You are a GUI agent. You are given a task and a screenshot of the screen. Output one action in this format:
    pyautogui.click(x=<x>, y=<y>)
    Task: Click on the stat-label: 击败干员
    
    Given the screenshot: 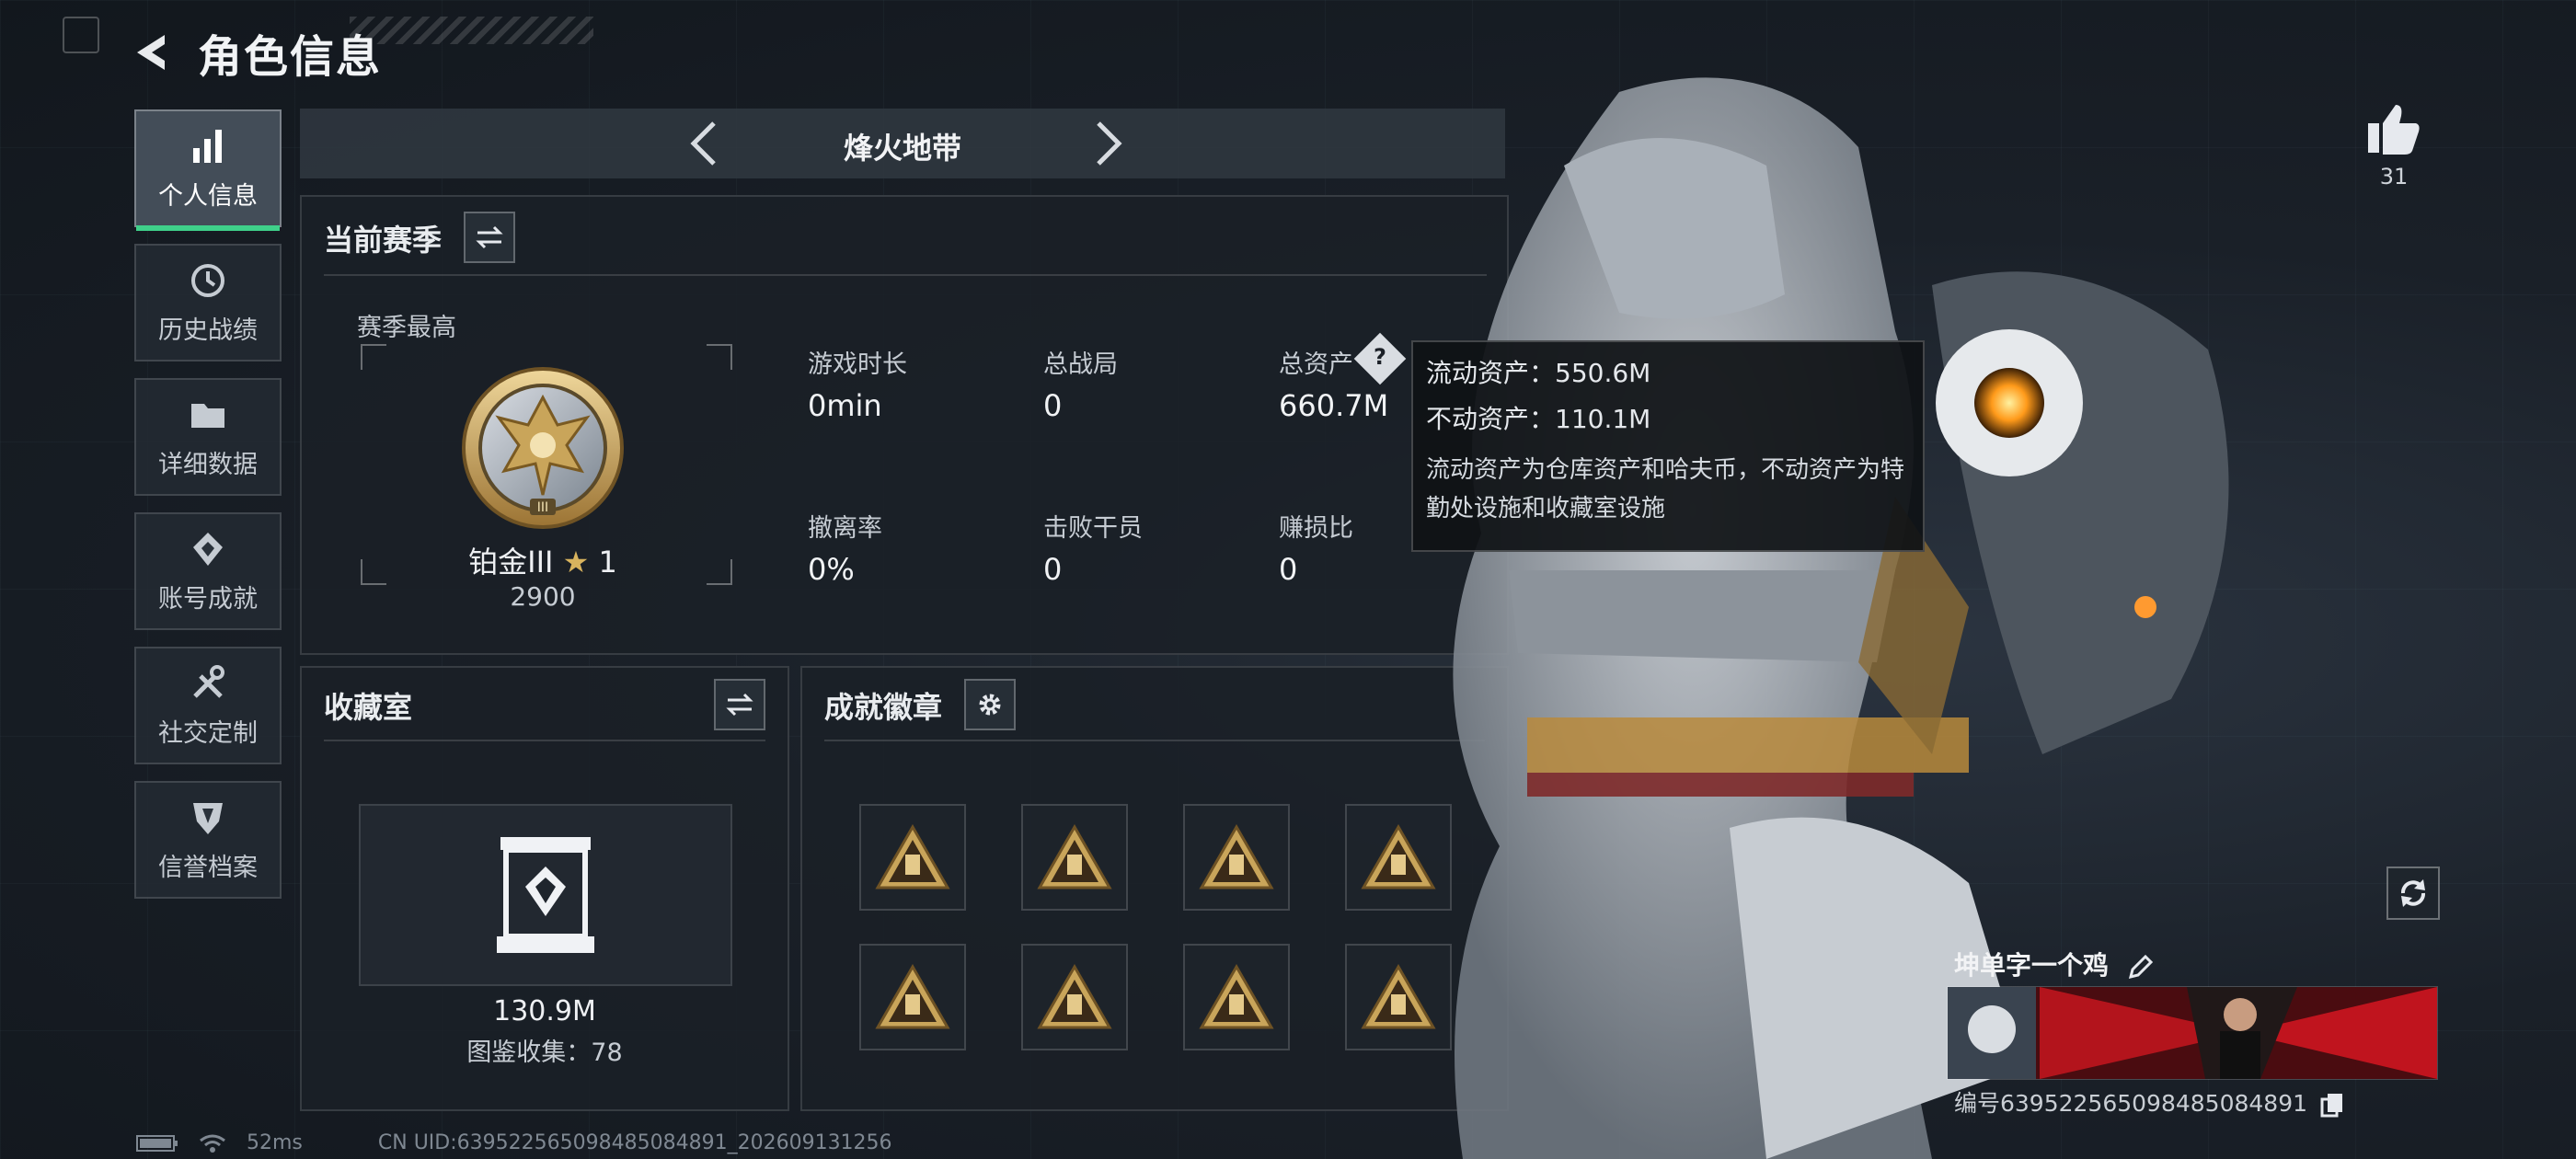 What is the action you would take?
    pyautogui.click(x=1093, y=528)
    